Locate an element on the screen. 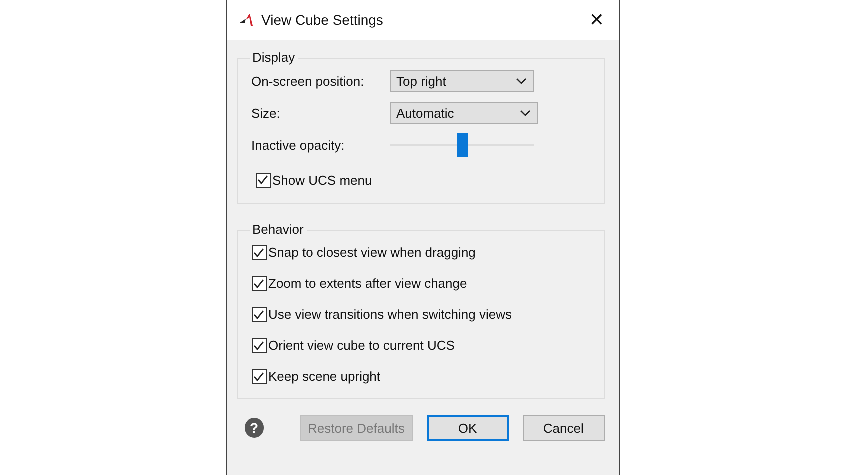 Image resolution: width=845 pixels, height=475 pixels. help-button: ? is located at coordinates (254, 428).